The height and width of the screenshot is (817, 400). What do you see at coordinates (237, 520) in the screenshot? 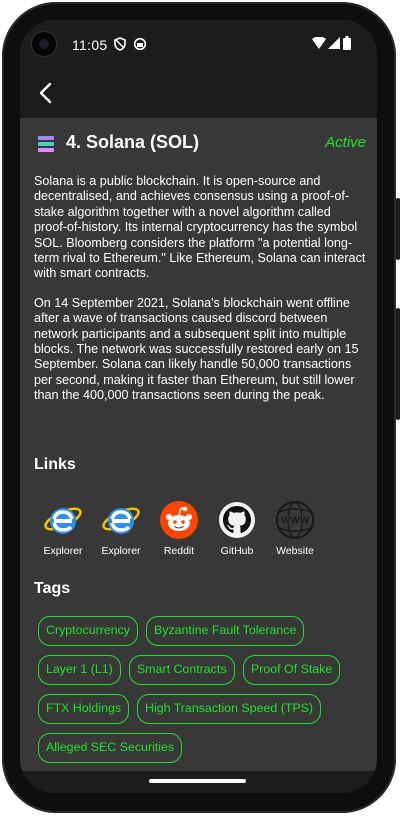
I see `github-icon` at bounding box center [237, 520].